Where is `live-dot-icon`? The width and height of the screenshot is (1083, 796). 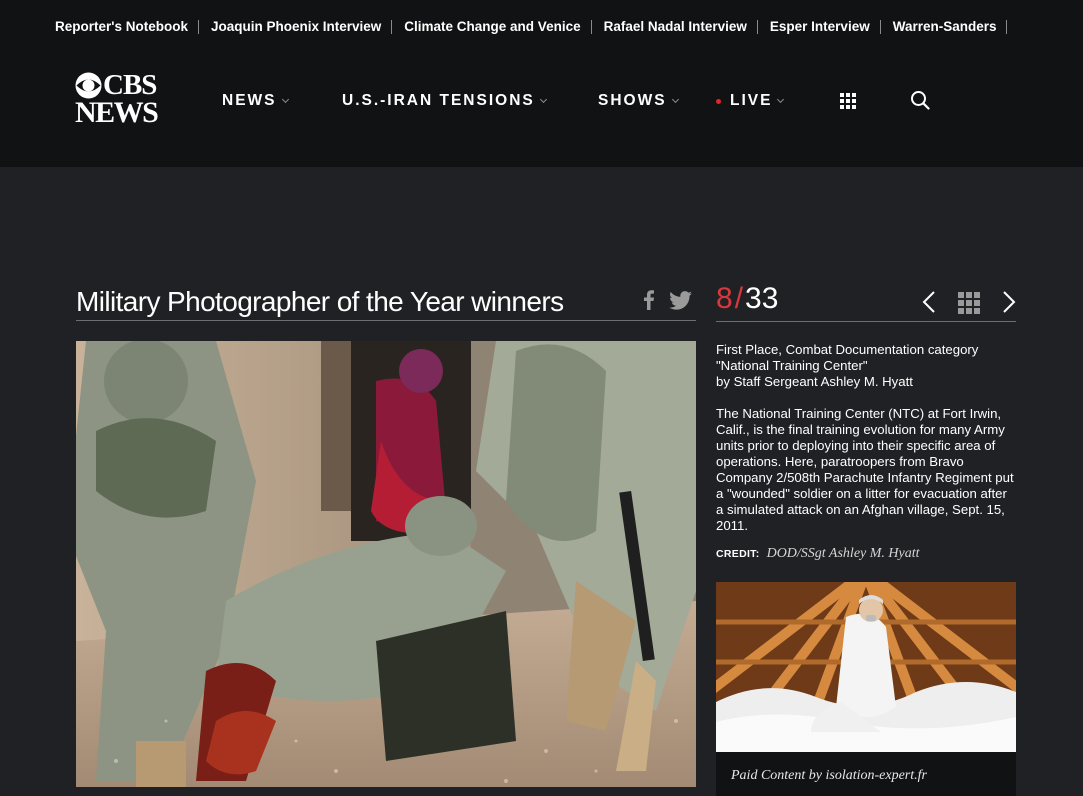 live-dot-icon is located at coordinates (718, 101).